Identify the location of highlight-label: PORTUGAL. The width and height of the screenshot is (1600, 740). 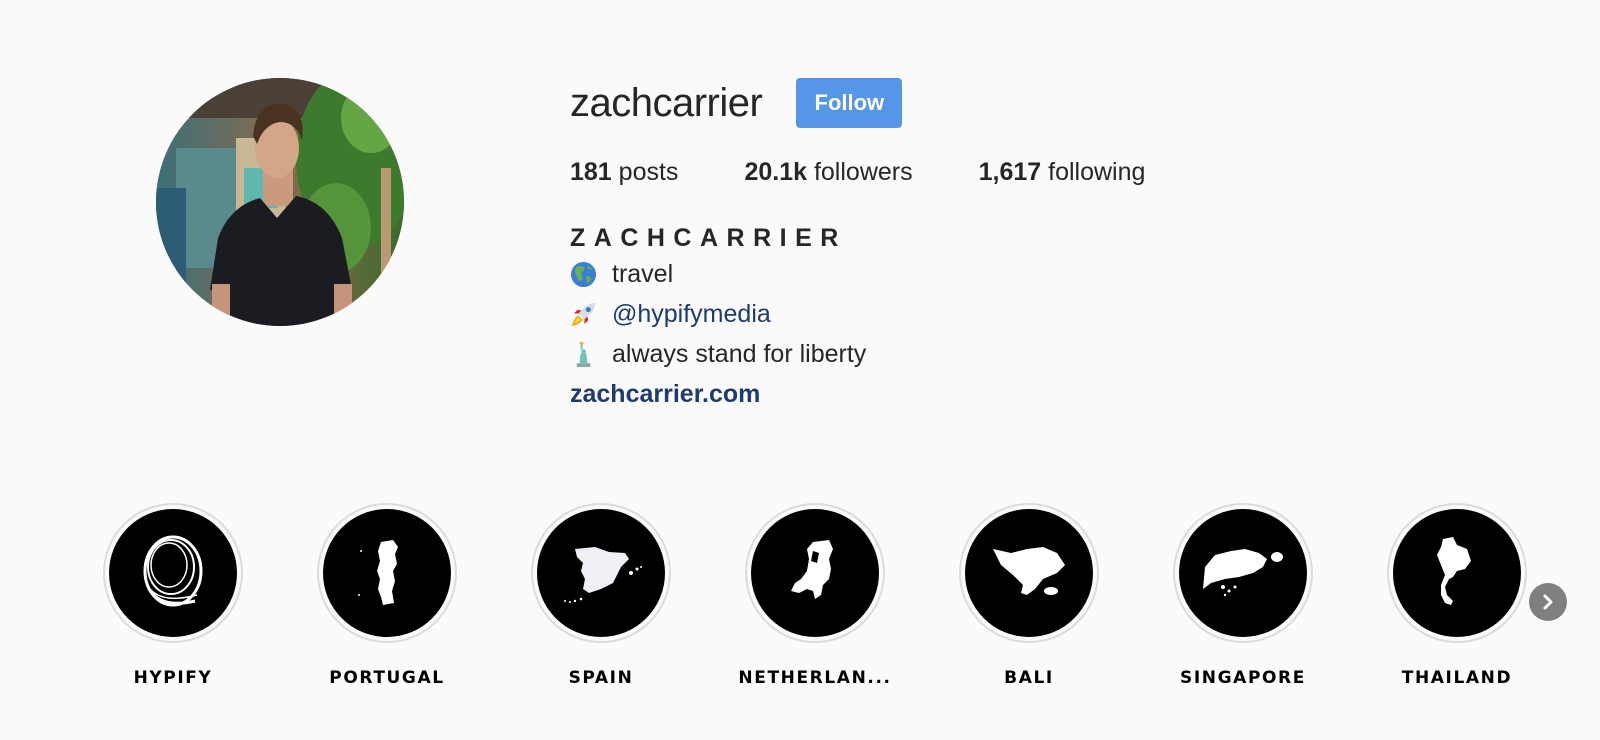
(387, 678).